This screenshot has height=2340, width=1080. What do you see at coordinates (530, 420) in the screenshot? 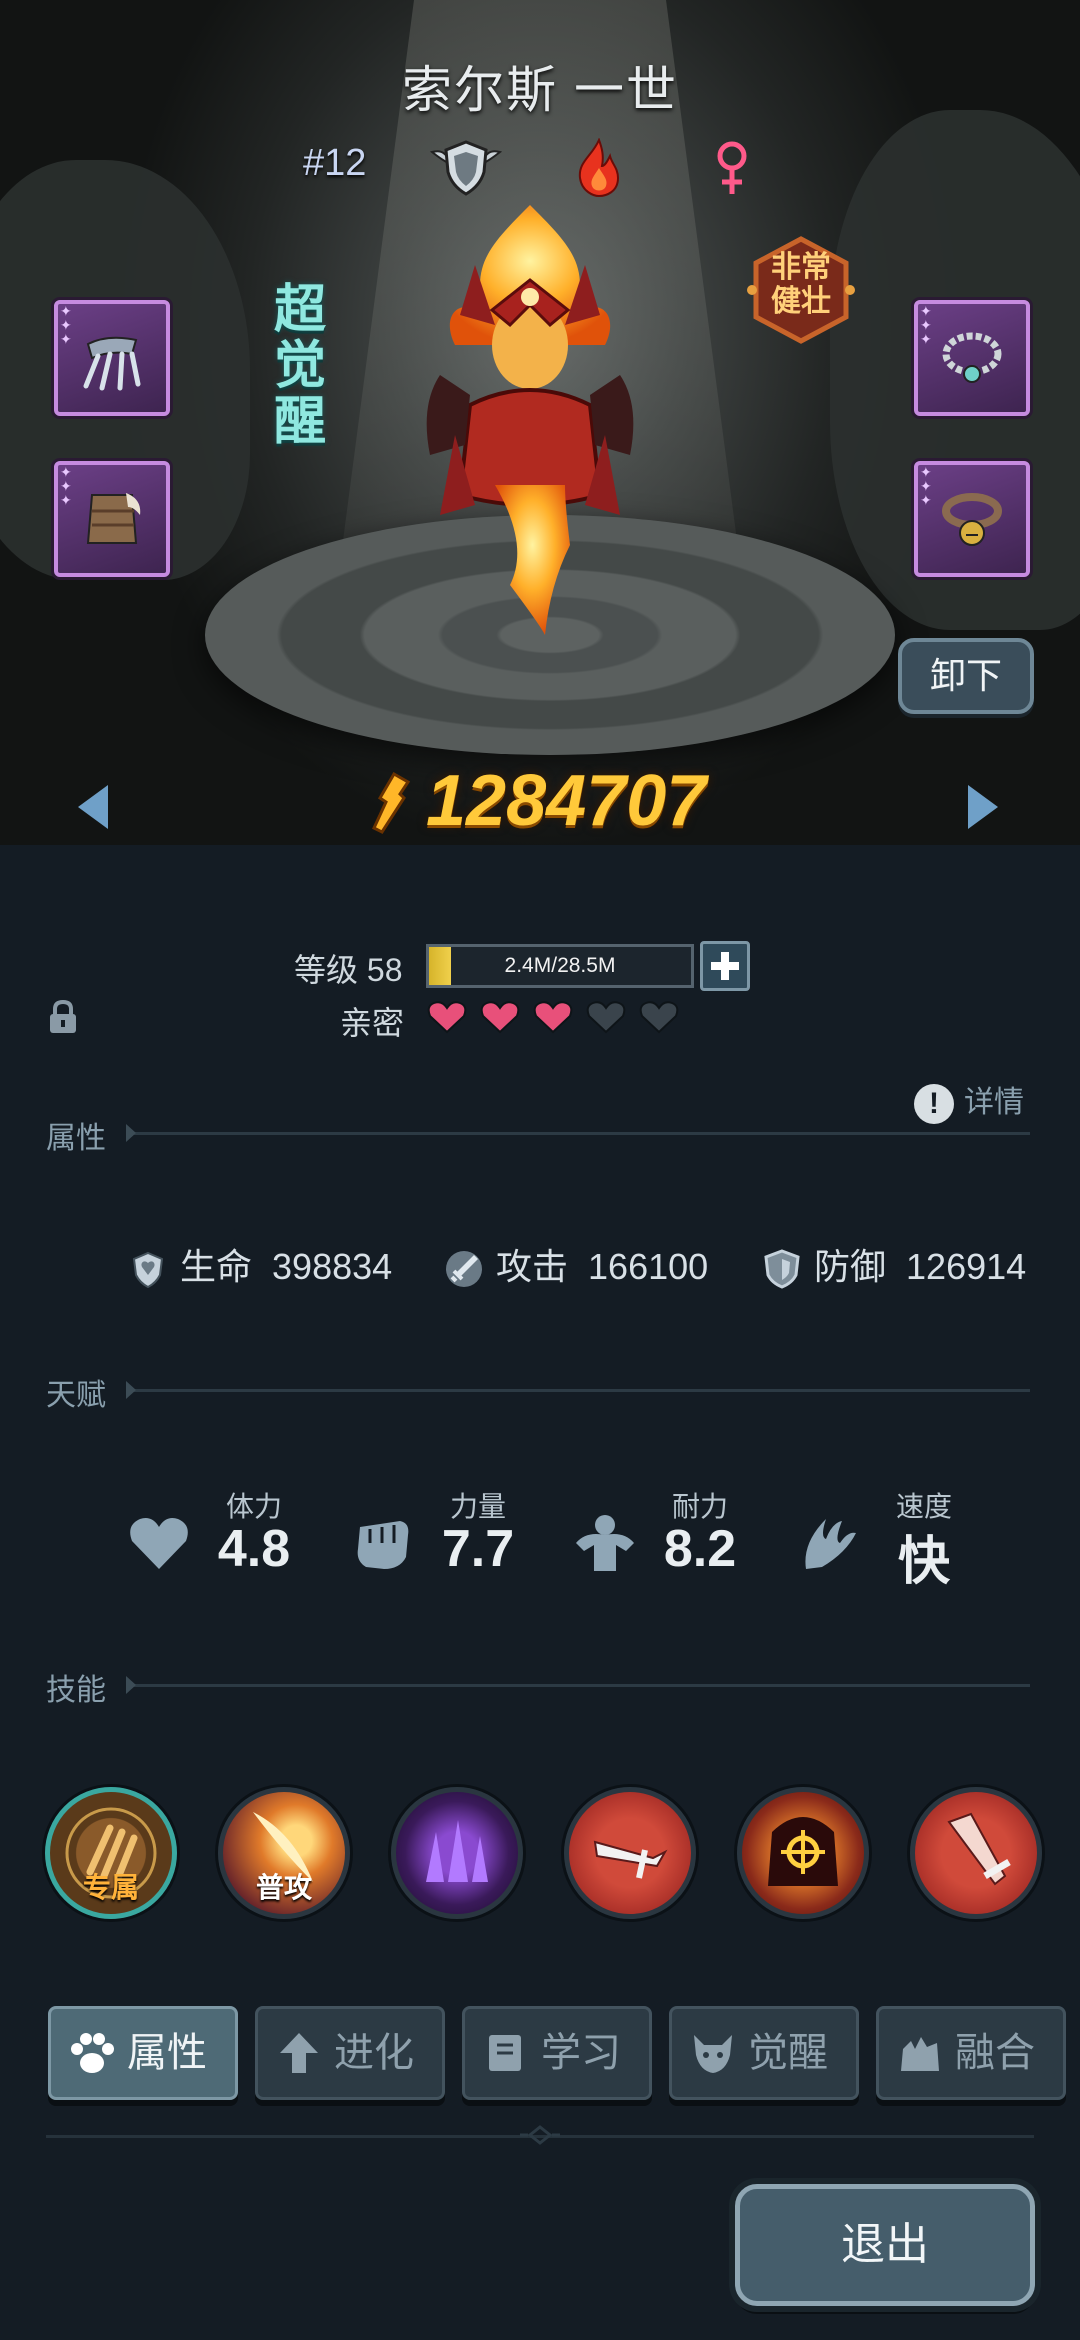
I see `hero-fire-elemental` at bounding box center [530, 420].